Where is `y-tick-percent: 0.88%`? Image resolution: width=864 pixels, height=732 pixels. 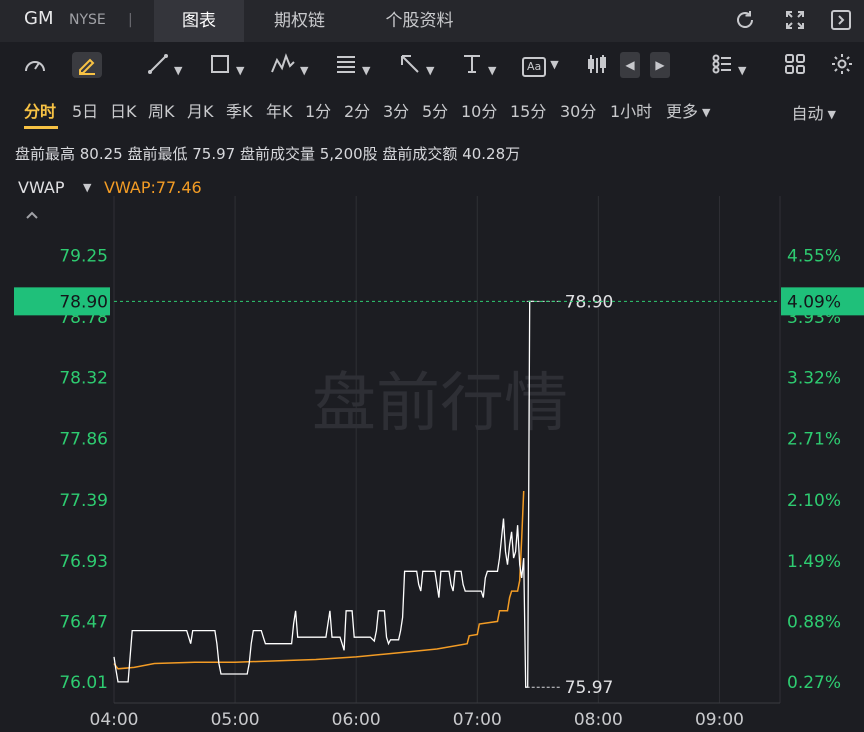
y-tick-percent: 0.88% is located at coordinates (814, 622).